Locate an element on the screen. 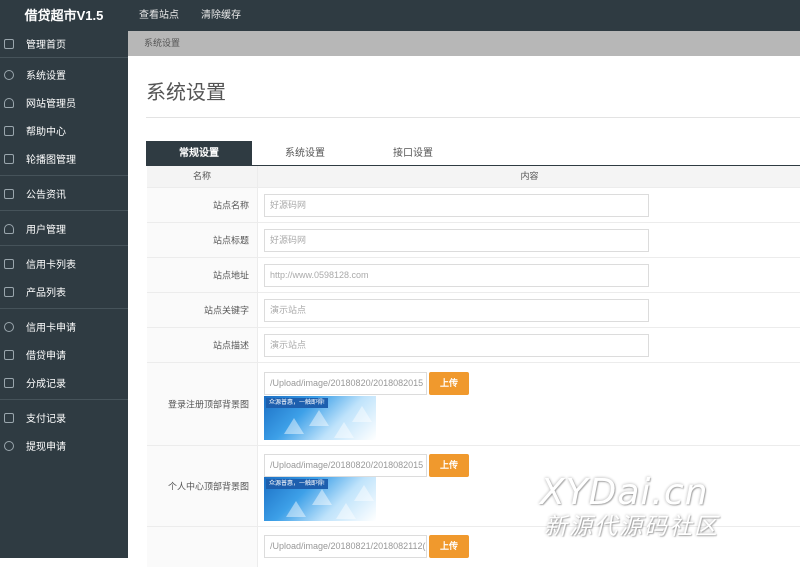 This screenshot has width=800, height=567. square-icon is located at coordinates (9, 291).